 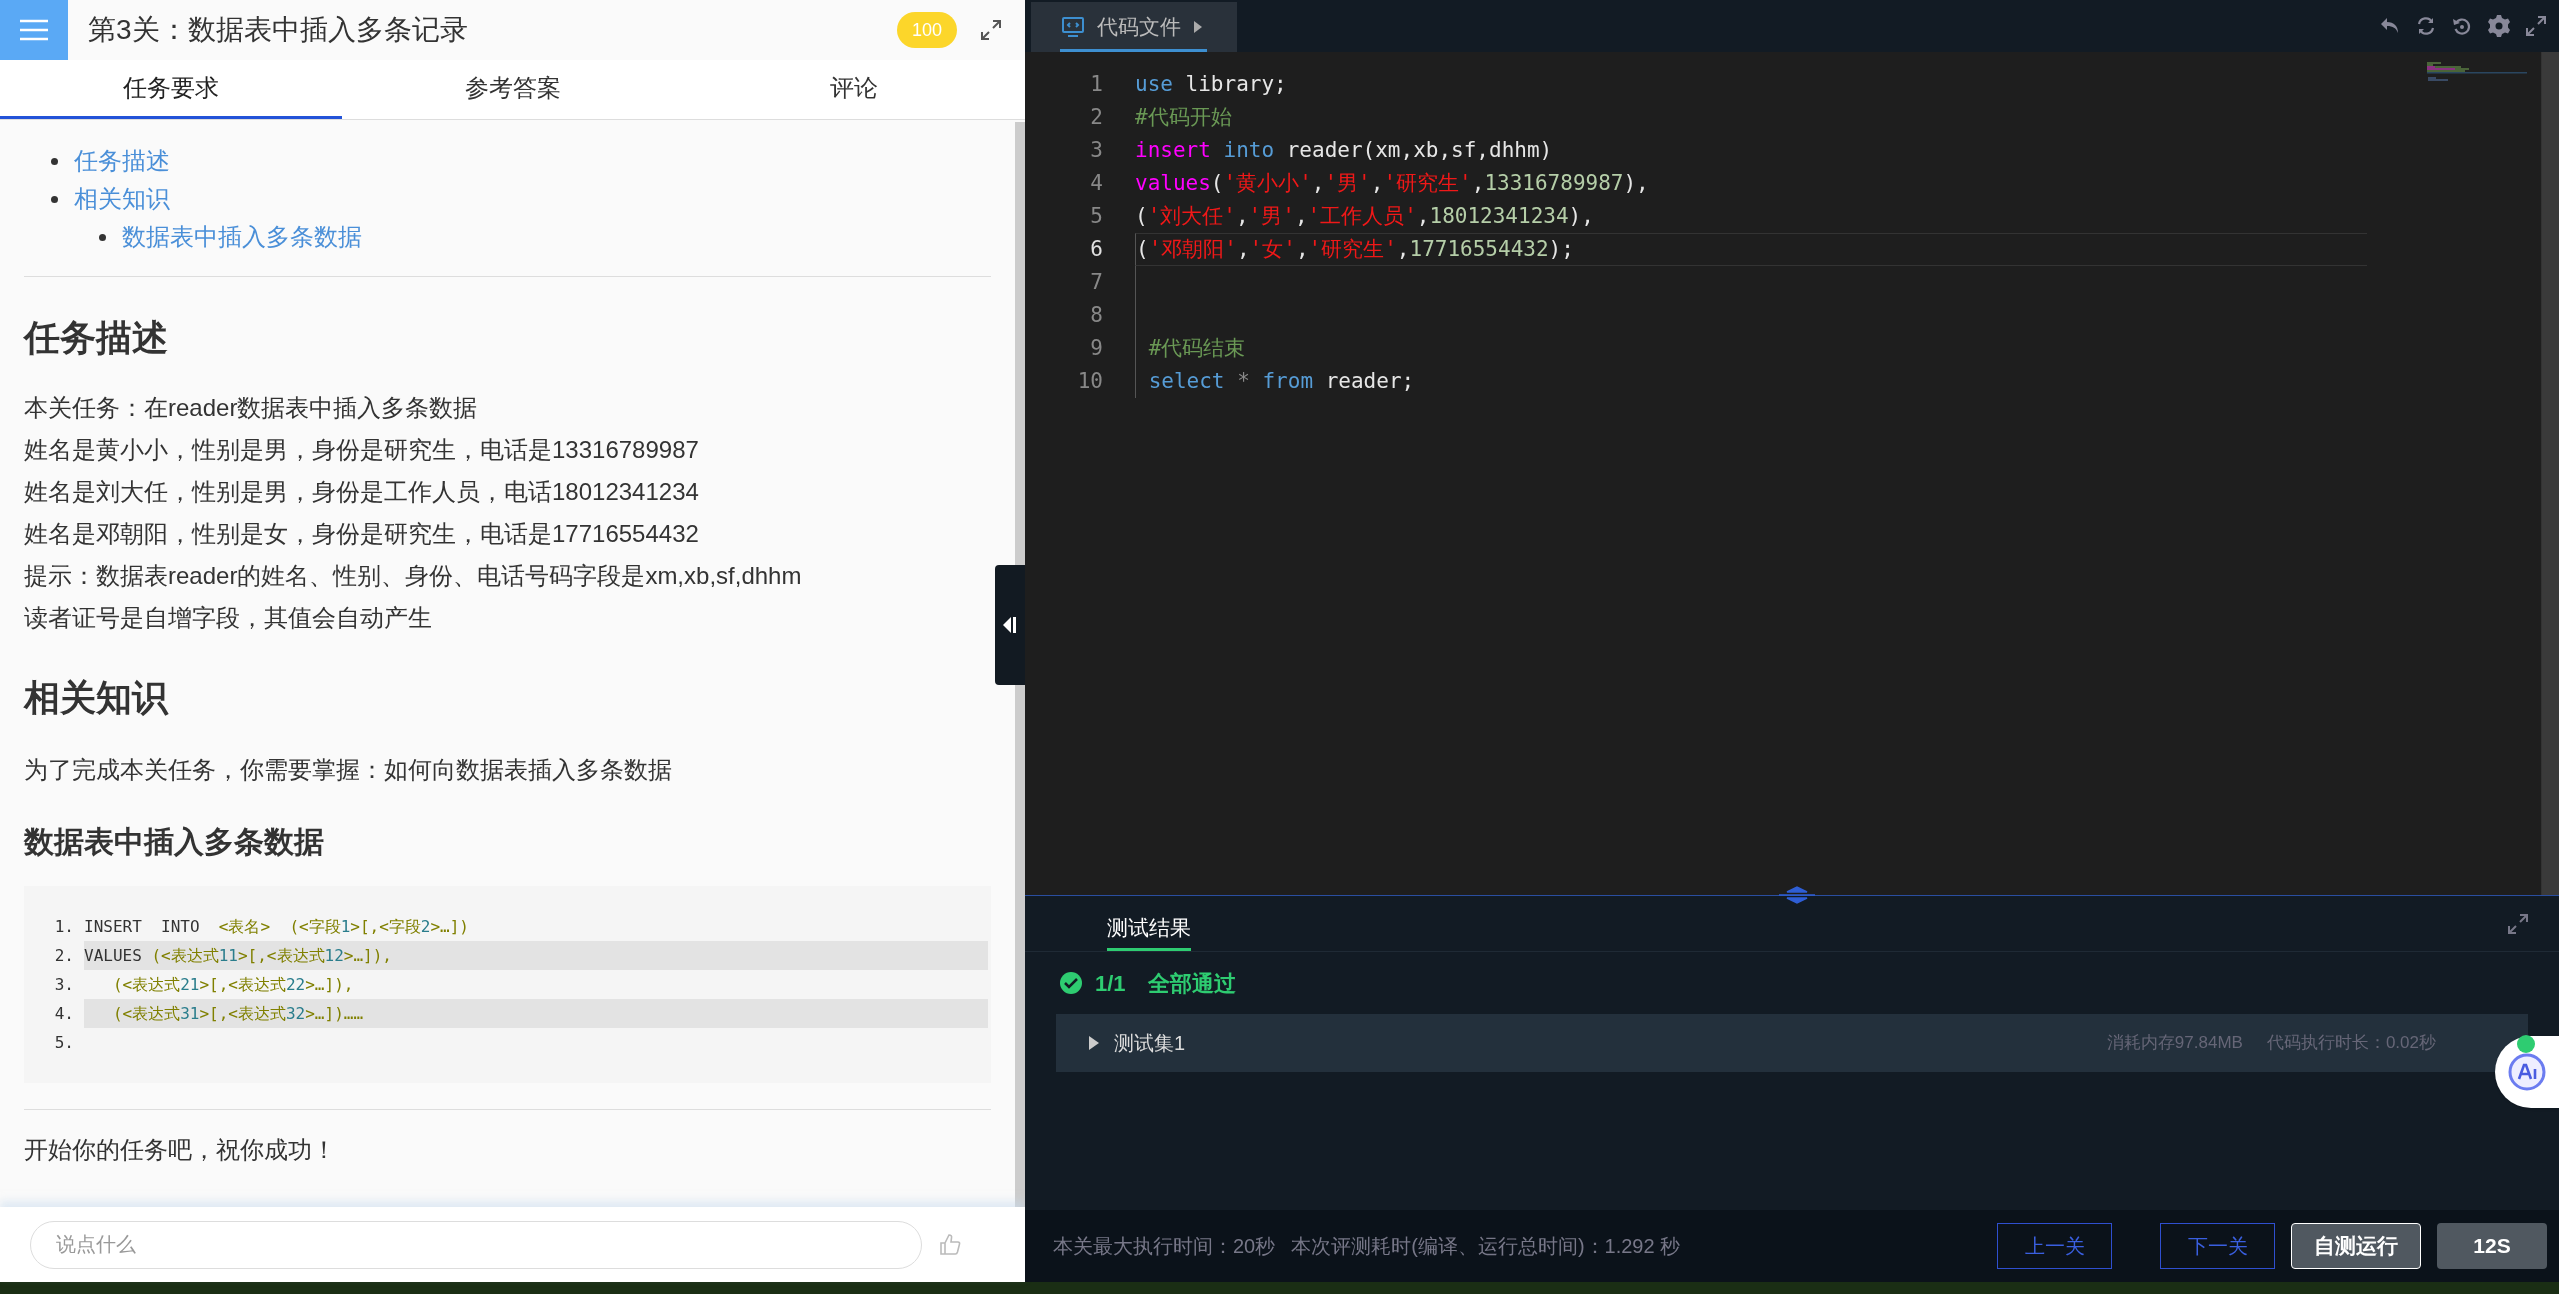 What do you see at coordinates (1096, 84) in the screenshot?
I see `line-number: 1` at bounding box center [1096, 84].